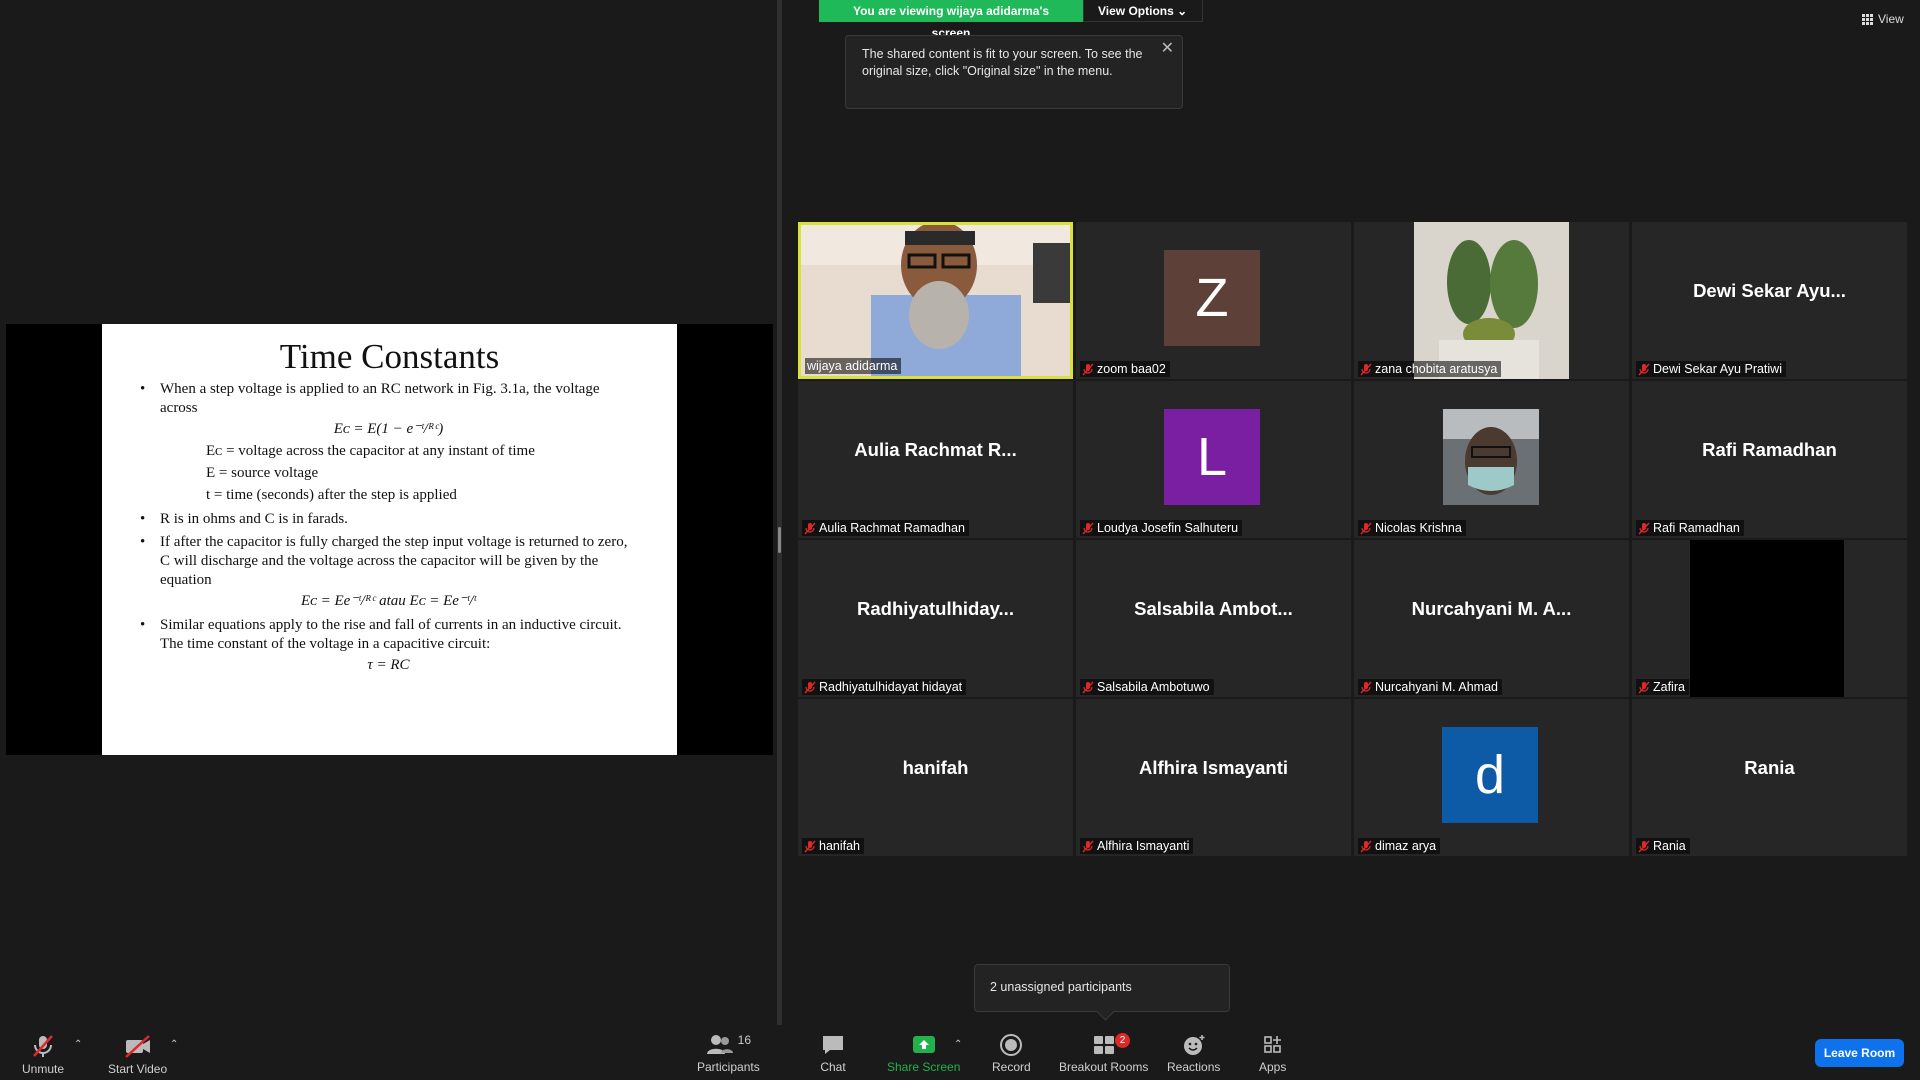 Image resolution: width=1920 pixels, height=1080 pixels. I want to click on participant-name-label: Salsabila Ambotuwo, so click(1147, 687).